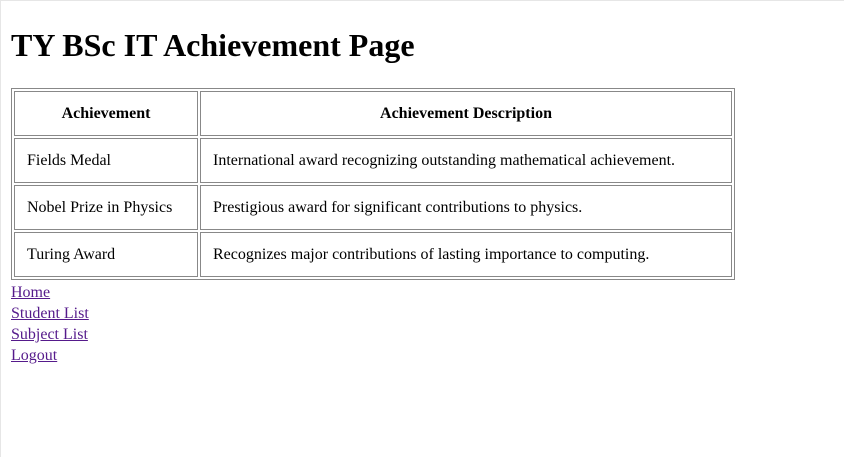 This screenshot has width=845, height=458. Describe the element at coordinates (466, 113) in the screenshot. I see `column-header-description: Achievement Description` at that location.